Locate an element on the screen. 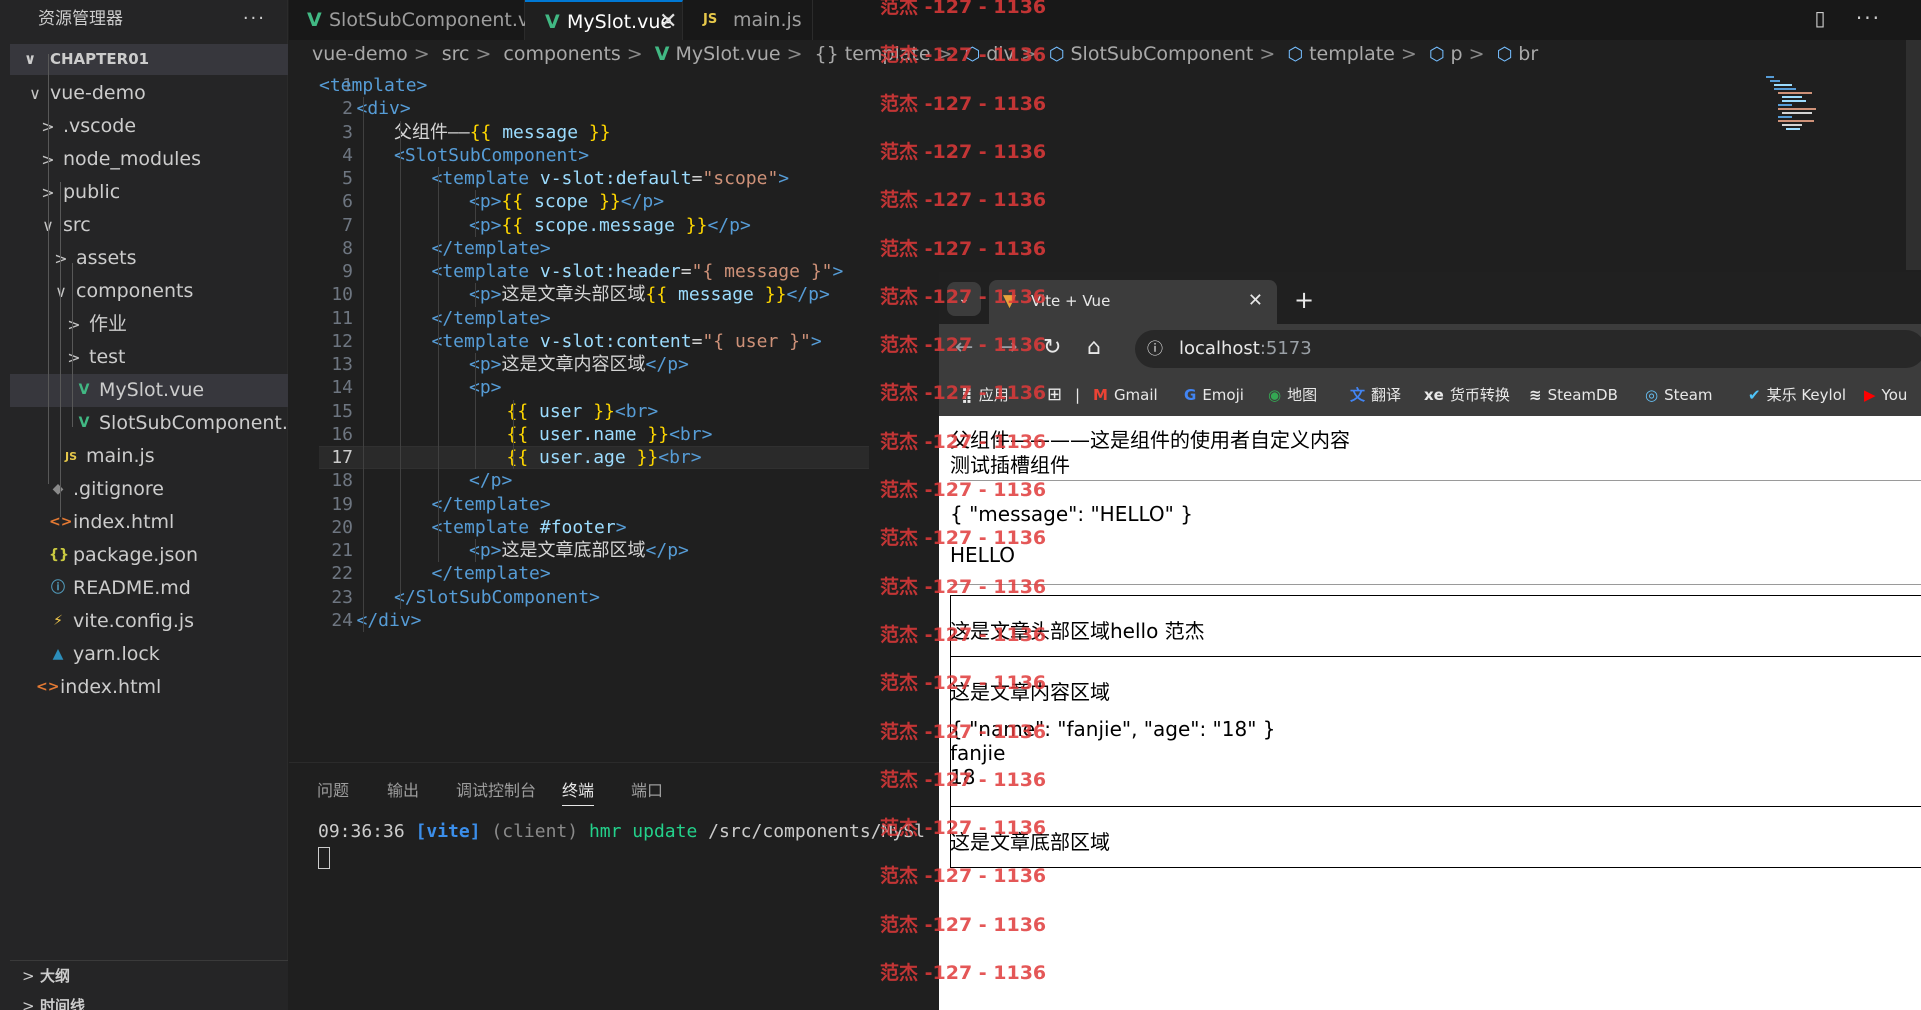  tree-item: >.vscode is located at coordinates (149, 126).